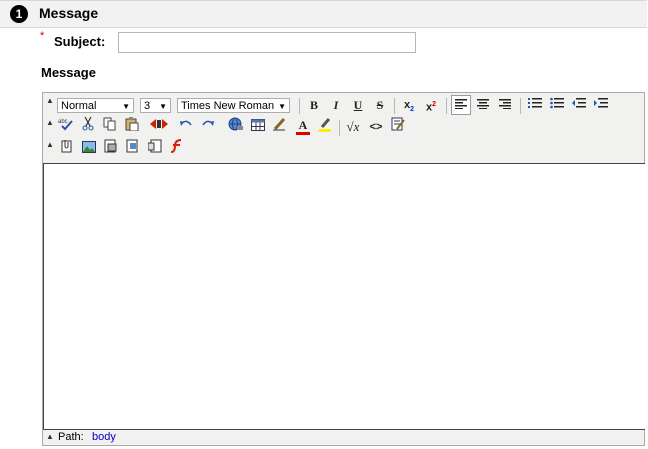 The height and width of the screenshot is (449, 648). I want to click on insert-mashup-button, so click(155, 149).